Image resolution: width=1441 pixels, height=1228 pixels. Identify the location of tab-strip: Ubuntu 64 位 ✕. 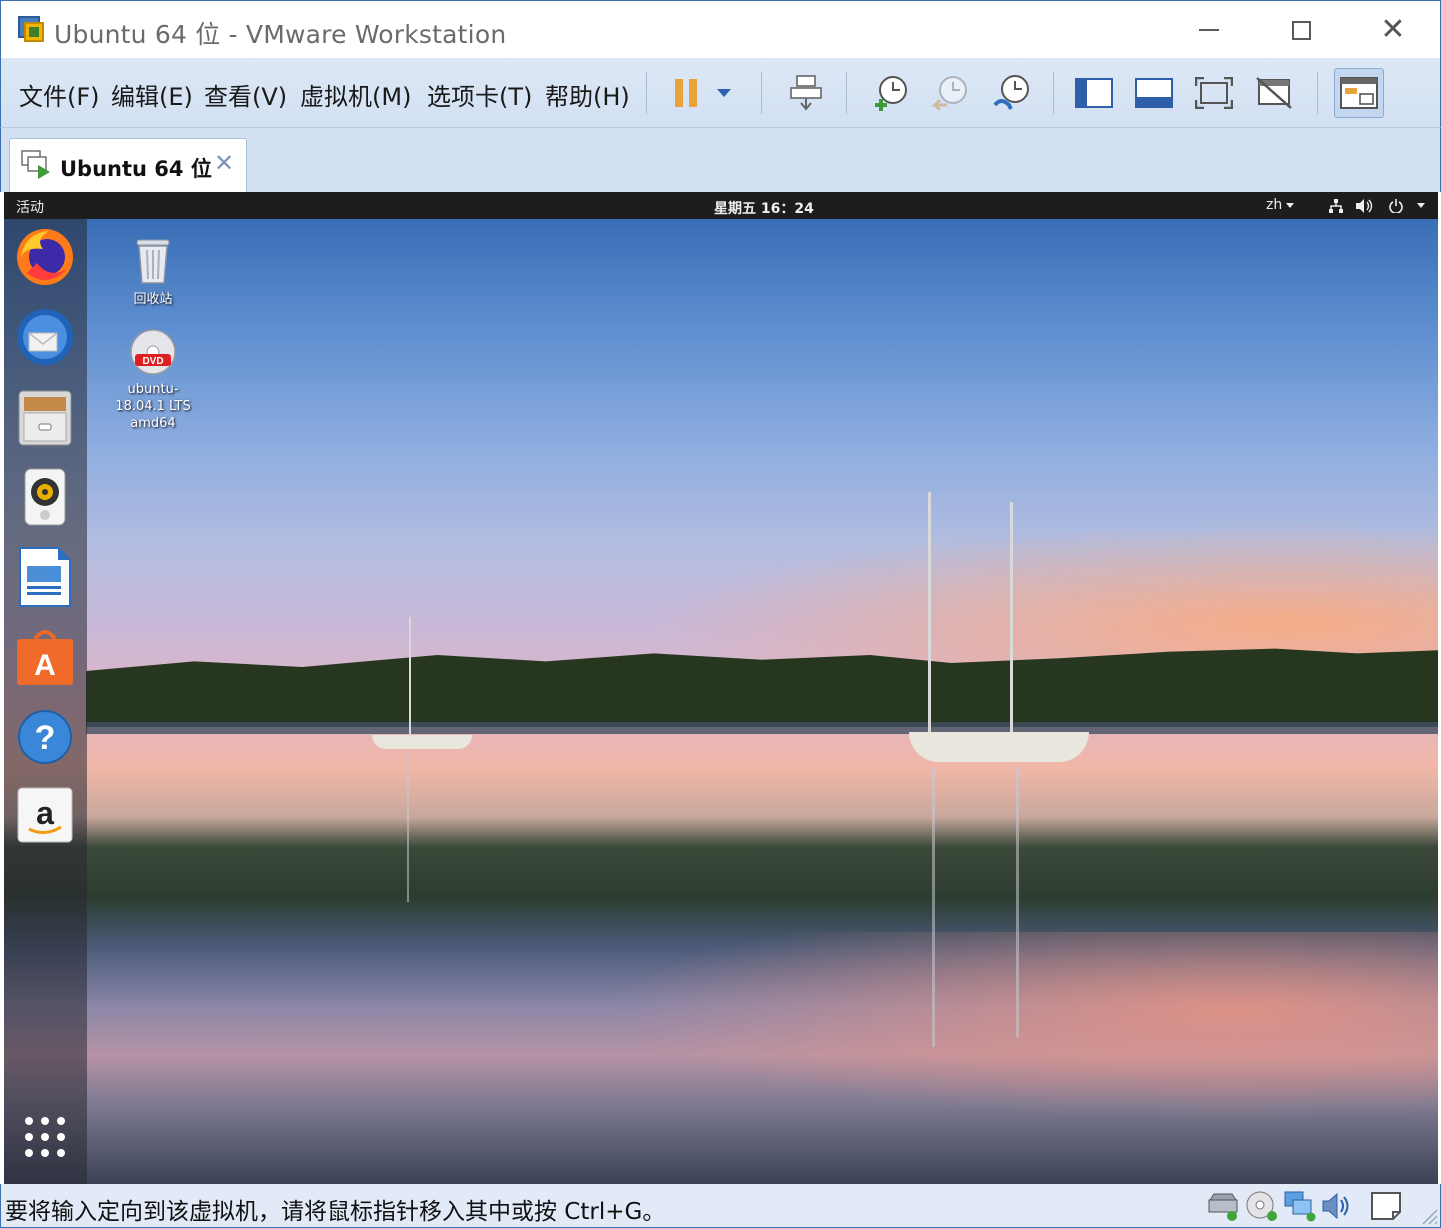
(720, 160).